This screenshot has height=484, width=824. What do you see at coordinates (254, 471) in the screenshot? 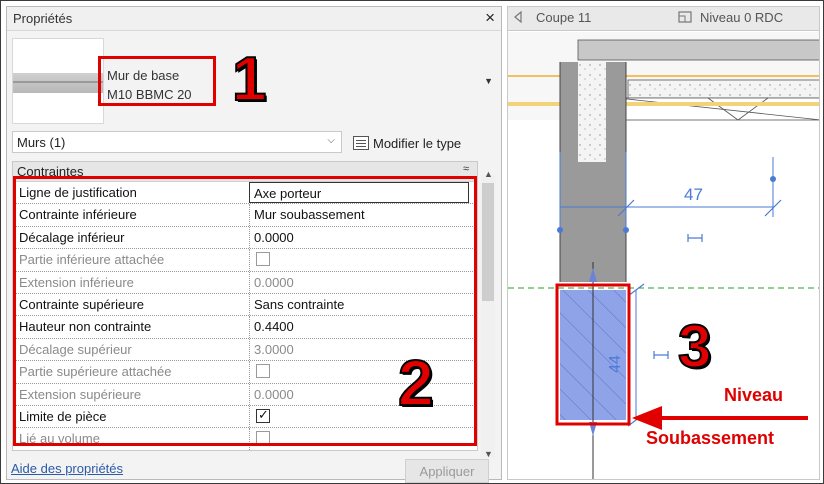
I see `properties-footer: Aide des propriétés Appliquer` at bounding box center [254, 471].